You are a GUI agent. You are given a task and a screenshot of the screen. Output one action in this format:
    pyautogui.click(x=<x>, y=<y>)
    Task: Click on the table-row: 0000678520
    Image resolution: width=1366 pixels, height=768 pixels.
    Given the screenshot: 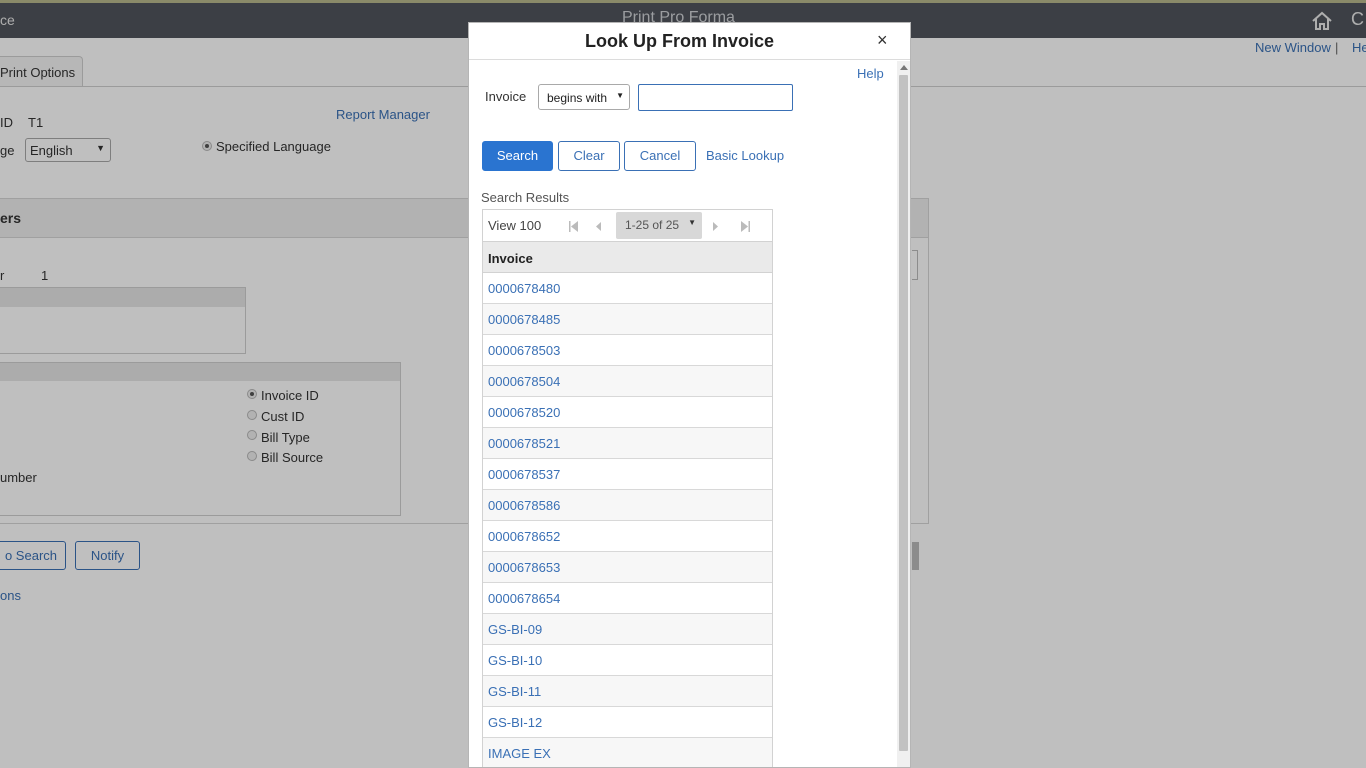 What is the action you would take?
    pyautogui.click(x=627, y=412)
    